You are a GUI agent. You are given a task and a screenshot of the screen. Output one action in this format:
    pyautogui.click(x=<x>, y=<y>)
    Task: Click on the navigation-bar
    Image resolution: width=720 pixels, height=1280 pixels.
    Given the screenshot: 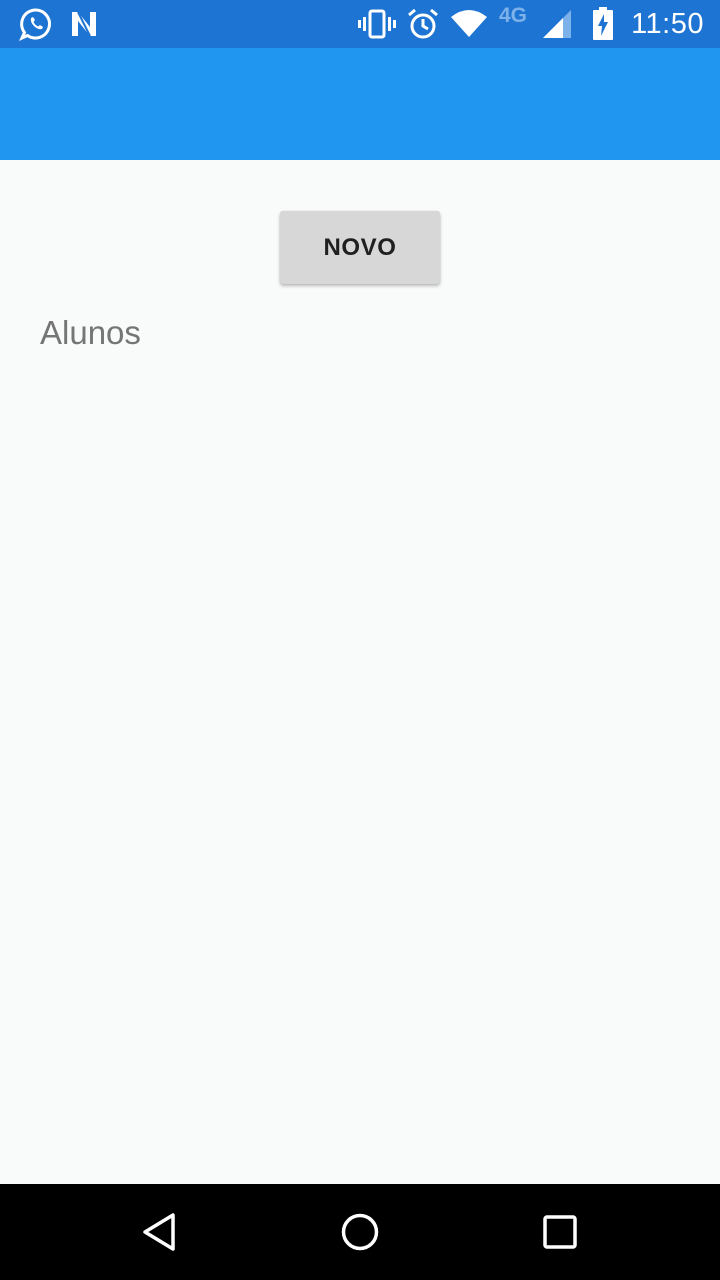 What is the action you would take?
    pyautogui.click(x=360, y=1232)
    